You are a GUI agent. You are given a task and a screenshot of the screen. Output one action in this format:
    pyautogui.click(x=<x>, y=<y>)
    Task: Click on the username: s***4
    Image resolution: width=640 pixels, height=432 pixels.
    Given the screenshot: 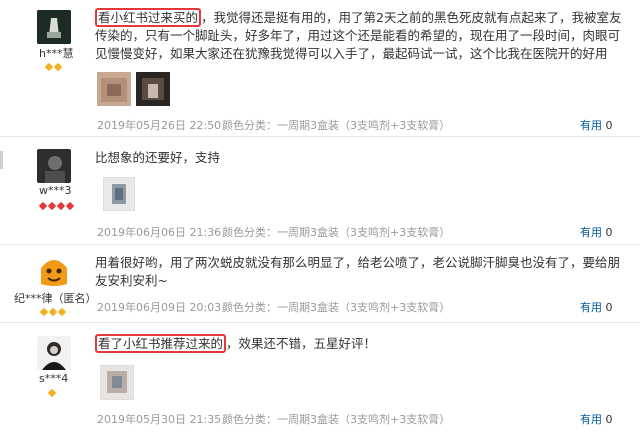 What is the action you would take?
    pyautogui.click(x=54, y=378)
    